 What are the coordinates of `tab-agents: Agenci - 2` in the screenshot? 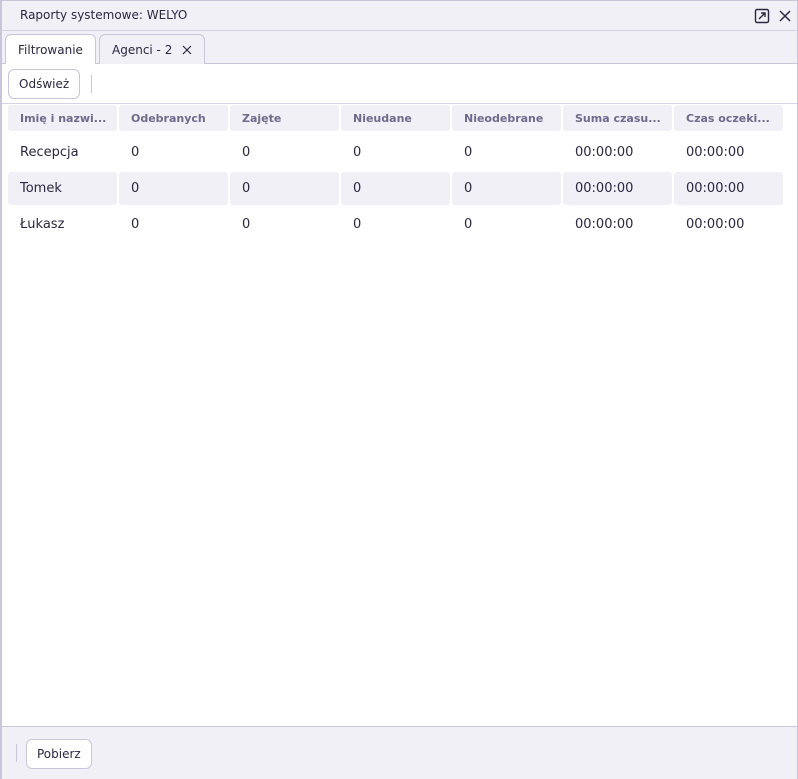 It's located at (152, 49).